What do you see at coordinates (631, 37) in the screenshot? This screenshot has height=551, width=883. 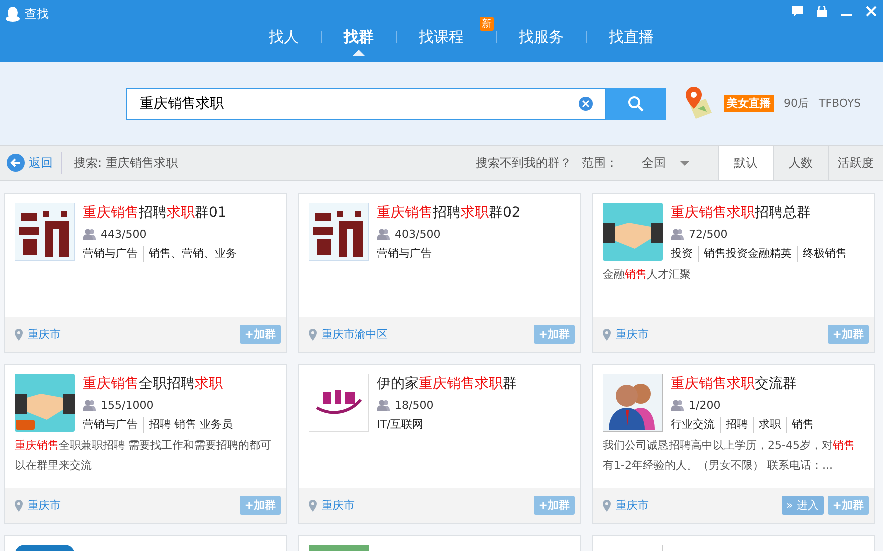 I see `tab: 找直播` at bounding box center [631, 37].